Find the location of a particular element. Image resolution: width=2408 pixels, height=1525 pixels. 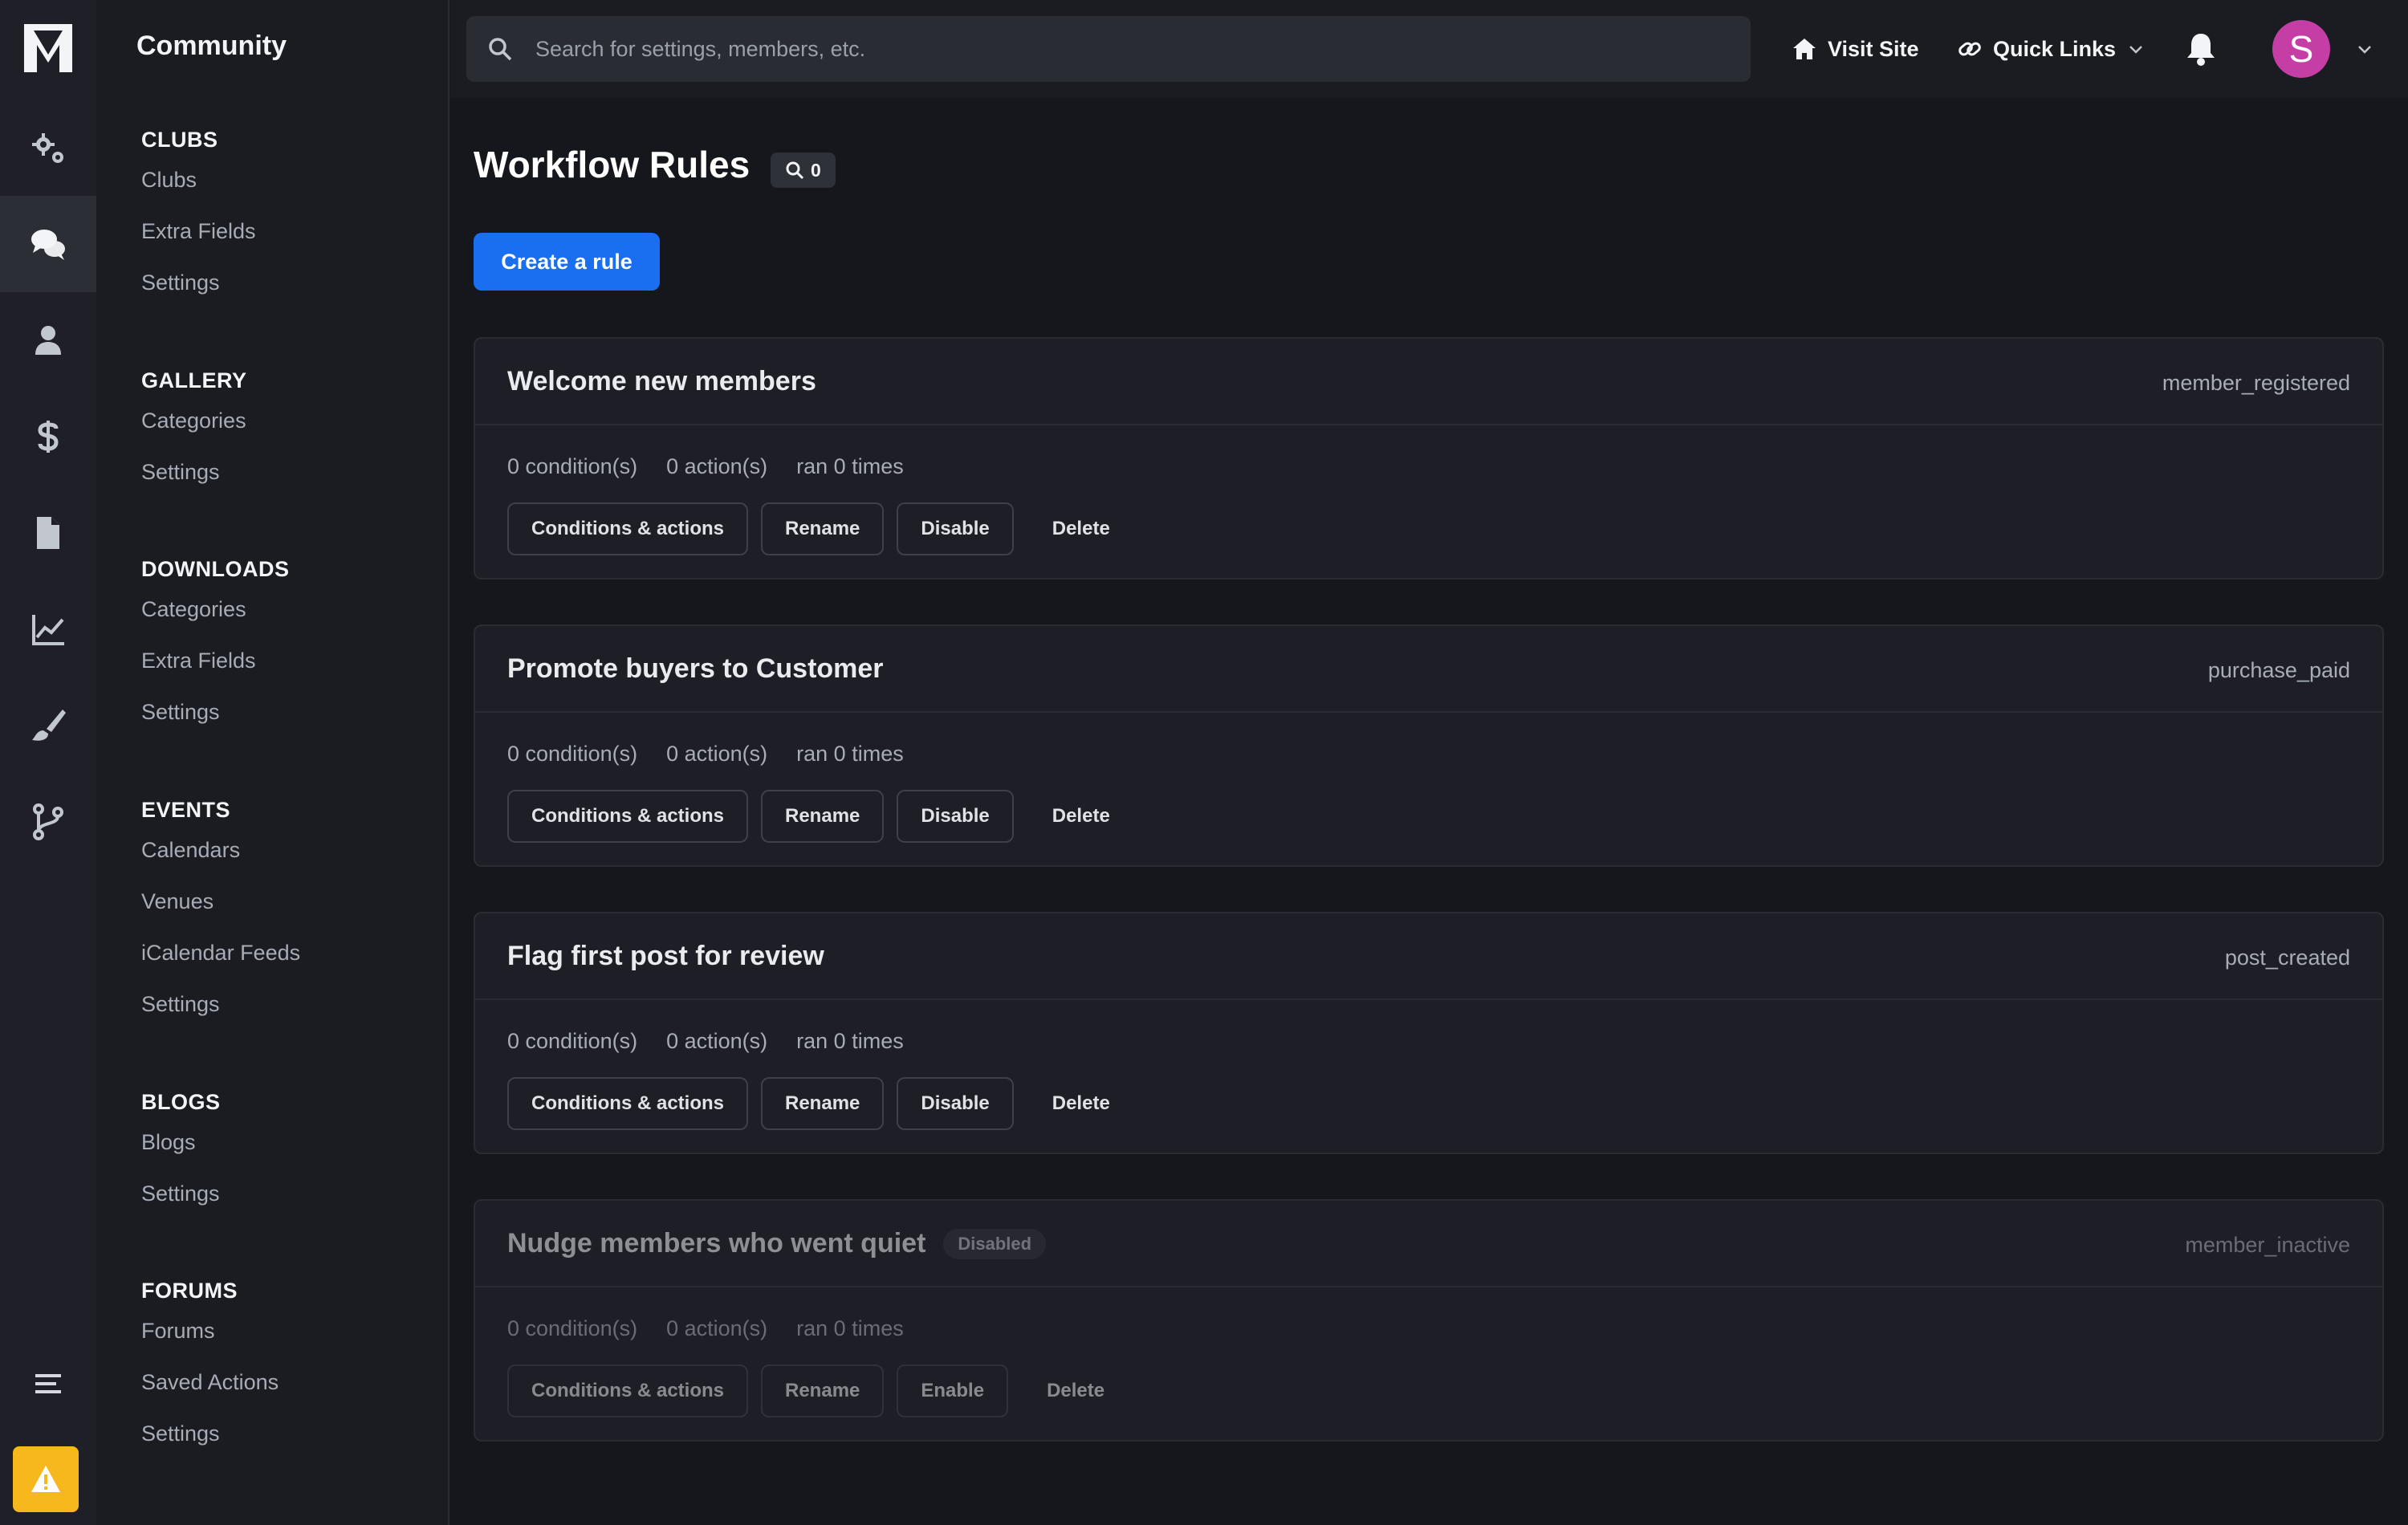

rail-item-members is located at coordinates (48, 340).